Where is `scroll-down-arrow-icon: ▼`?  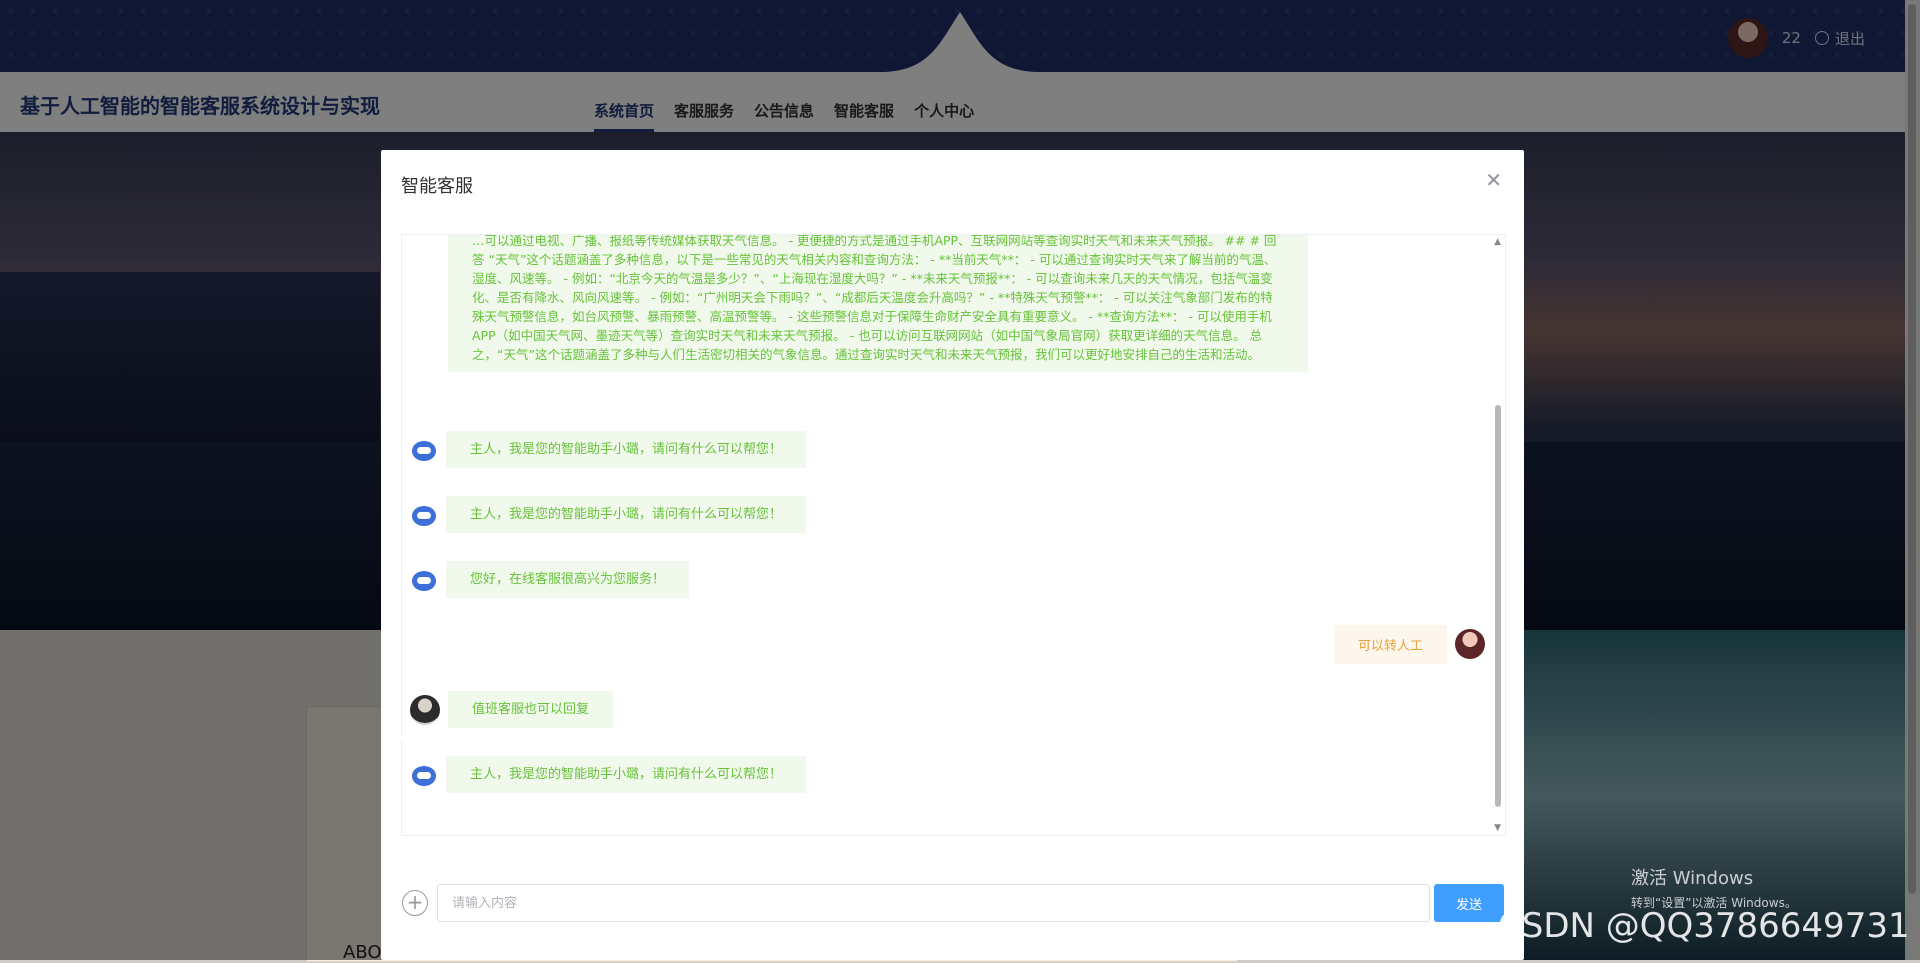 scroll-down-arrow-icon: ▼ is located at coordinates (1497, 828).